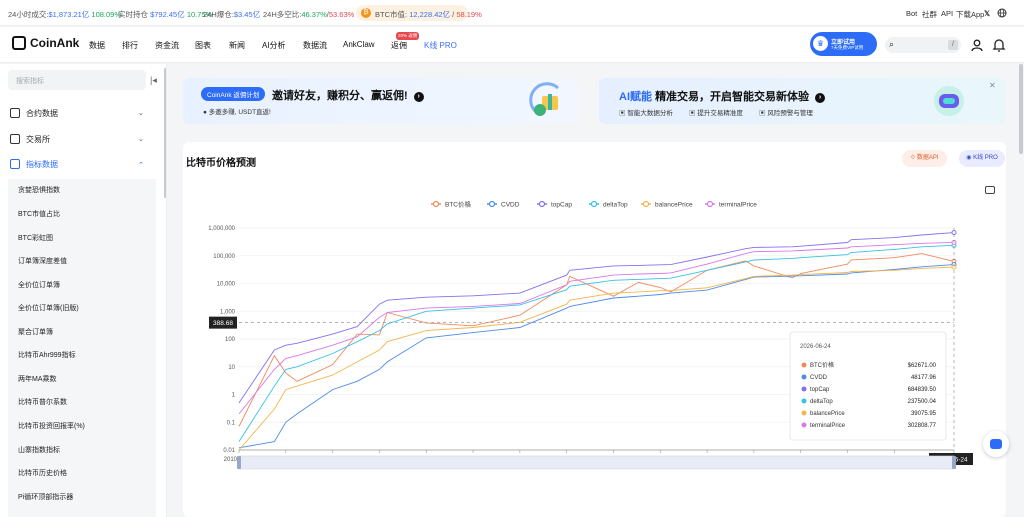 The image size is (1024, 517). I want to click on bot-link: Bot, so click(911, 13).